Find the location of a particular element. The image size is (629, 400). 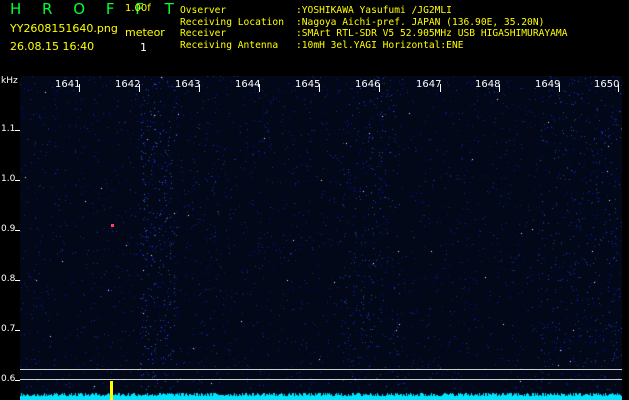

capture-datetime: 26.08.15 16:40 is located at coordinates (52, 46).